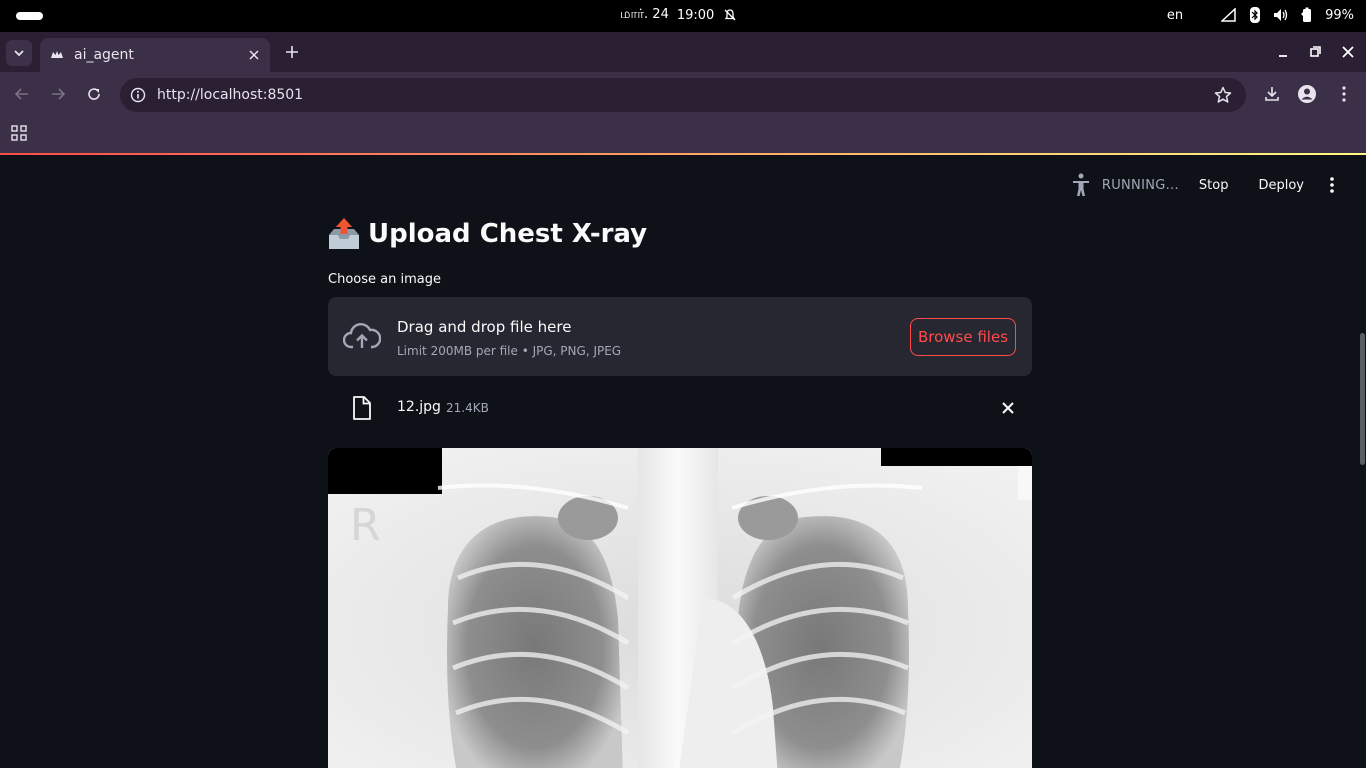  I want to click on file-size: 21.4KB, so click(467, 408).